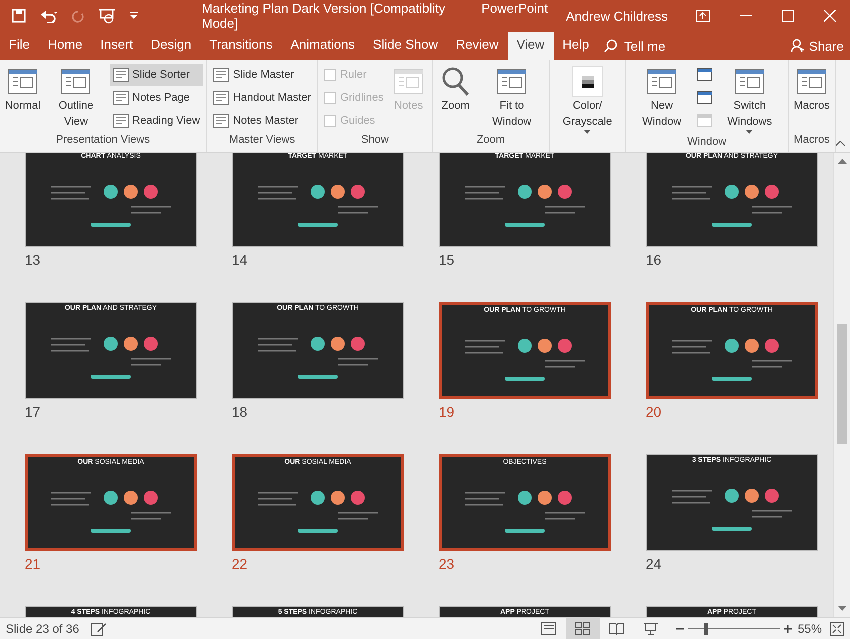  I want to click on window-title: Marketing Plan Dark Version [Compatiblity Mode], so click(324, 16).